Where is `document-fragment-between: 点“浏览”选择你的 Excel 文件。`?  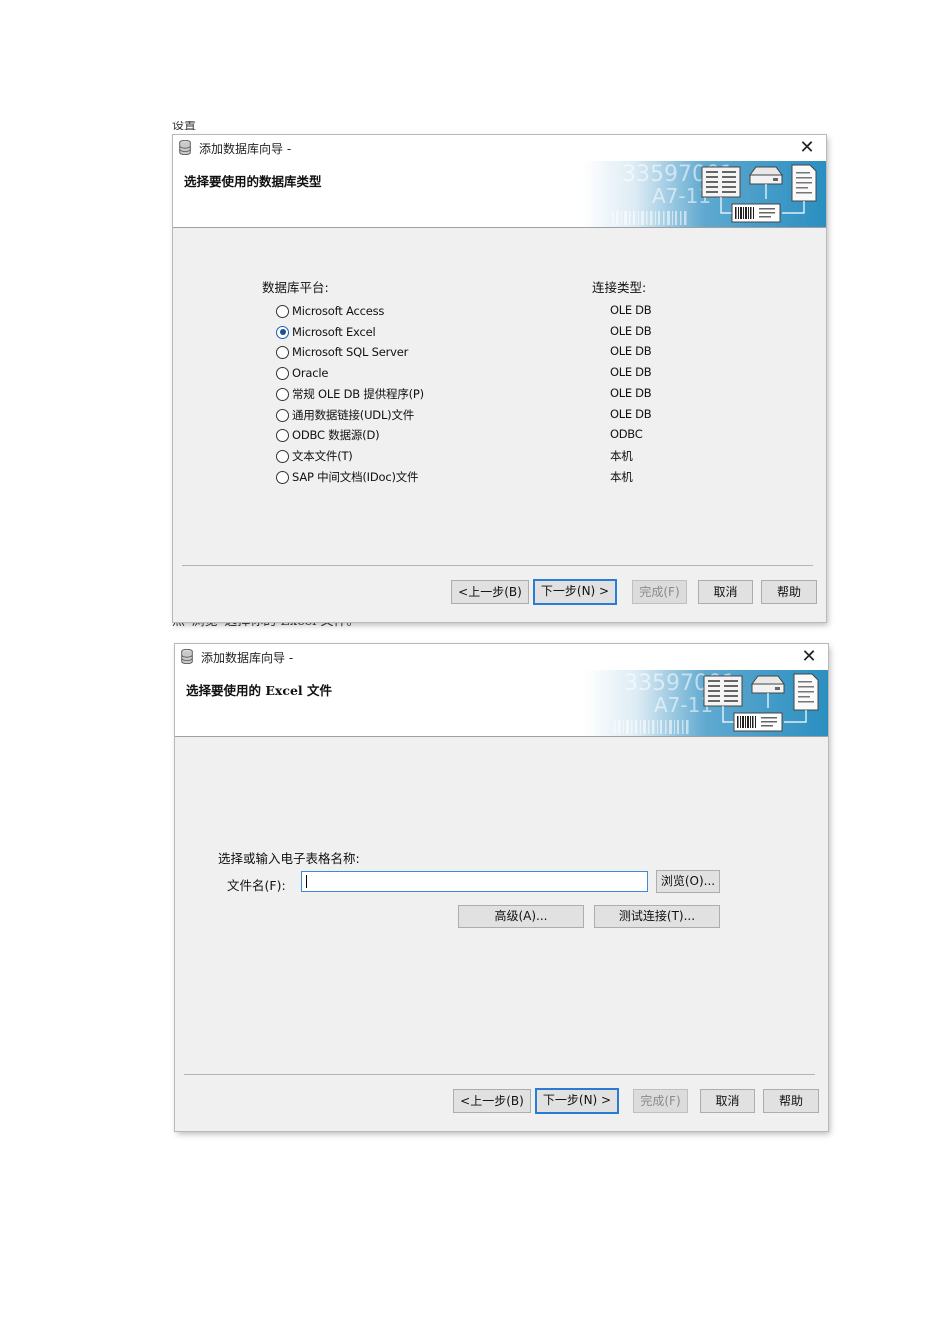
document-fragment-between: 点“浏览”选择你的 Excel 文件。 is located at coordinates (266, 625).